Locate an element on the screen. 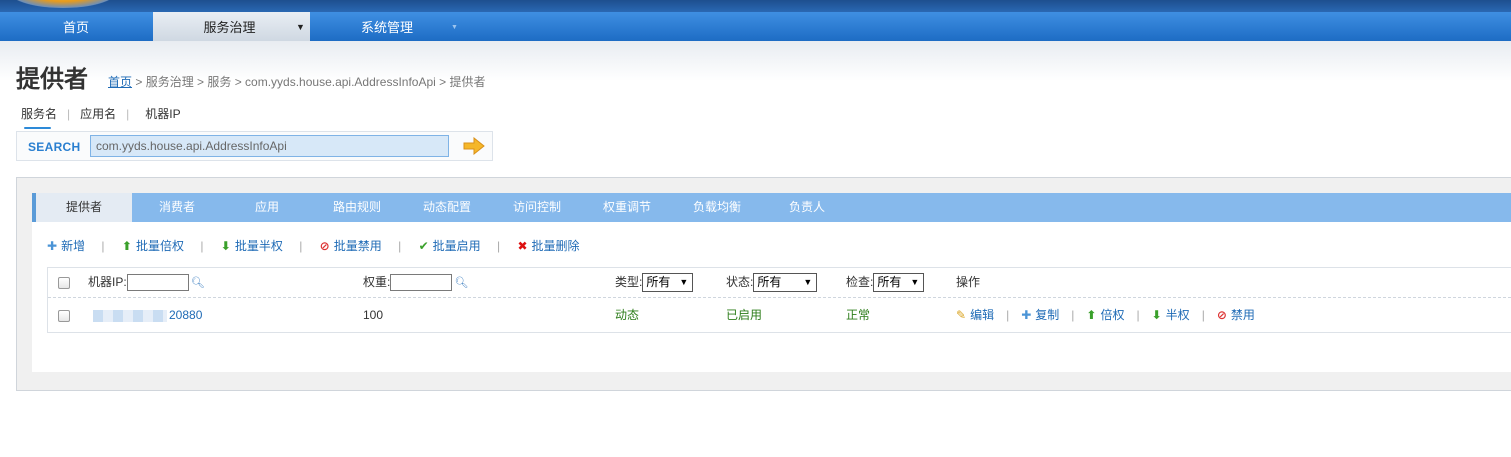  check-filter-cell: 检查: 所有 ▼ is located at coordinates (885, 283).